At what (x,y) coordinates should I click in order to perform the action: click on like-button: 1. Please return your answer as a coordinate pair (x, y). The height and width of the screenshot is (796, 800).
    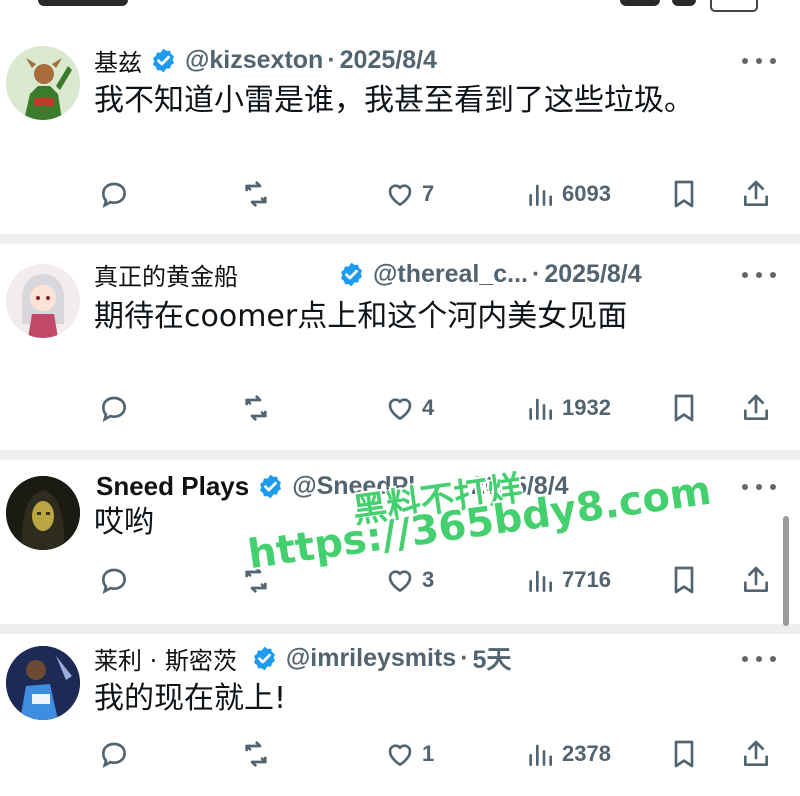
    Looking at the image, I should click on (409, 754).